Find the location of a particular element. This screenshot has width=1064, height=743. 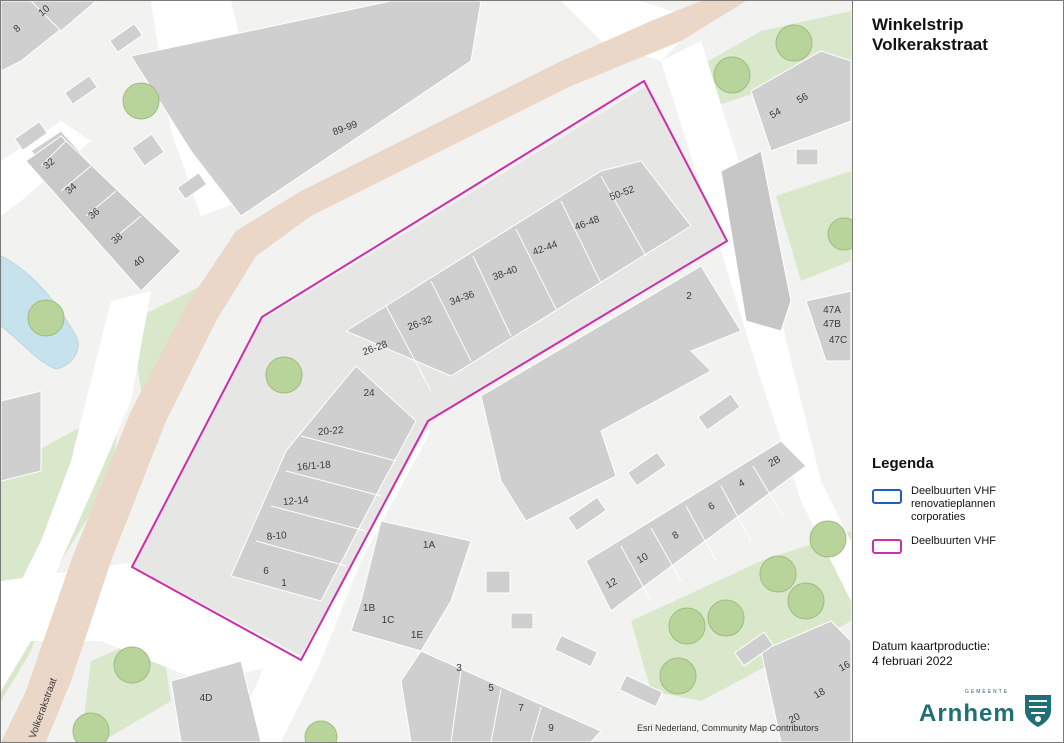

building-number-label: 6 is located at coordinates (266, 571).